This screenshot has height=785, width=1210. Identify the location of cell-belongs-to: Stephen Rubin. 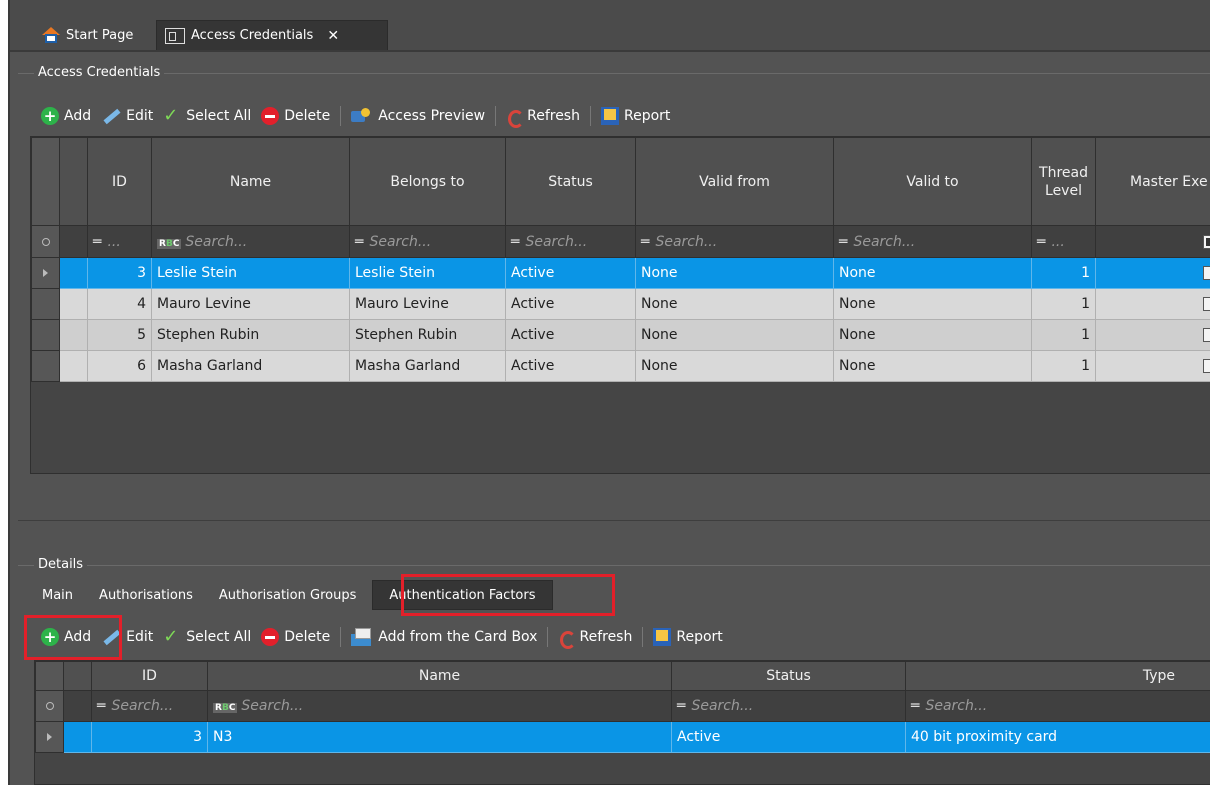
(427, 335).